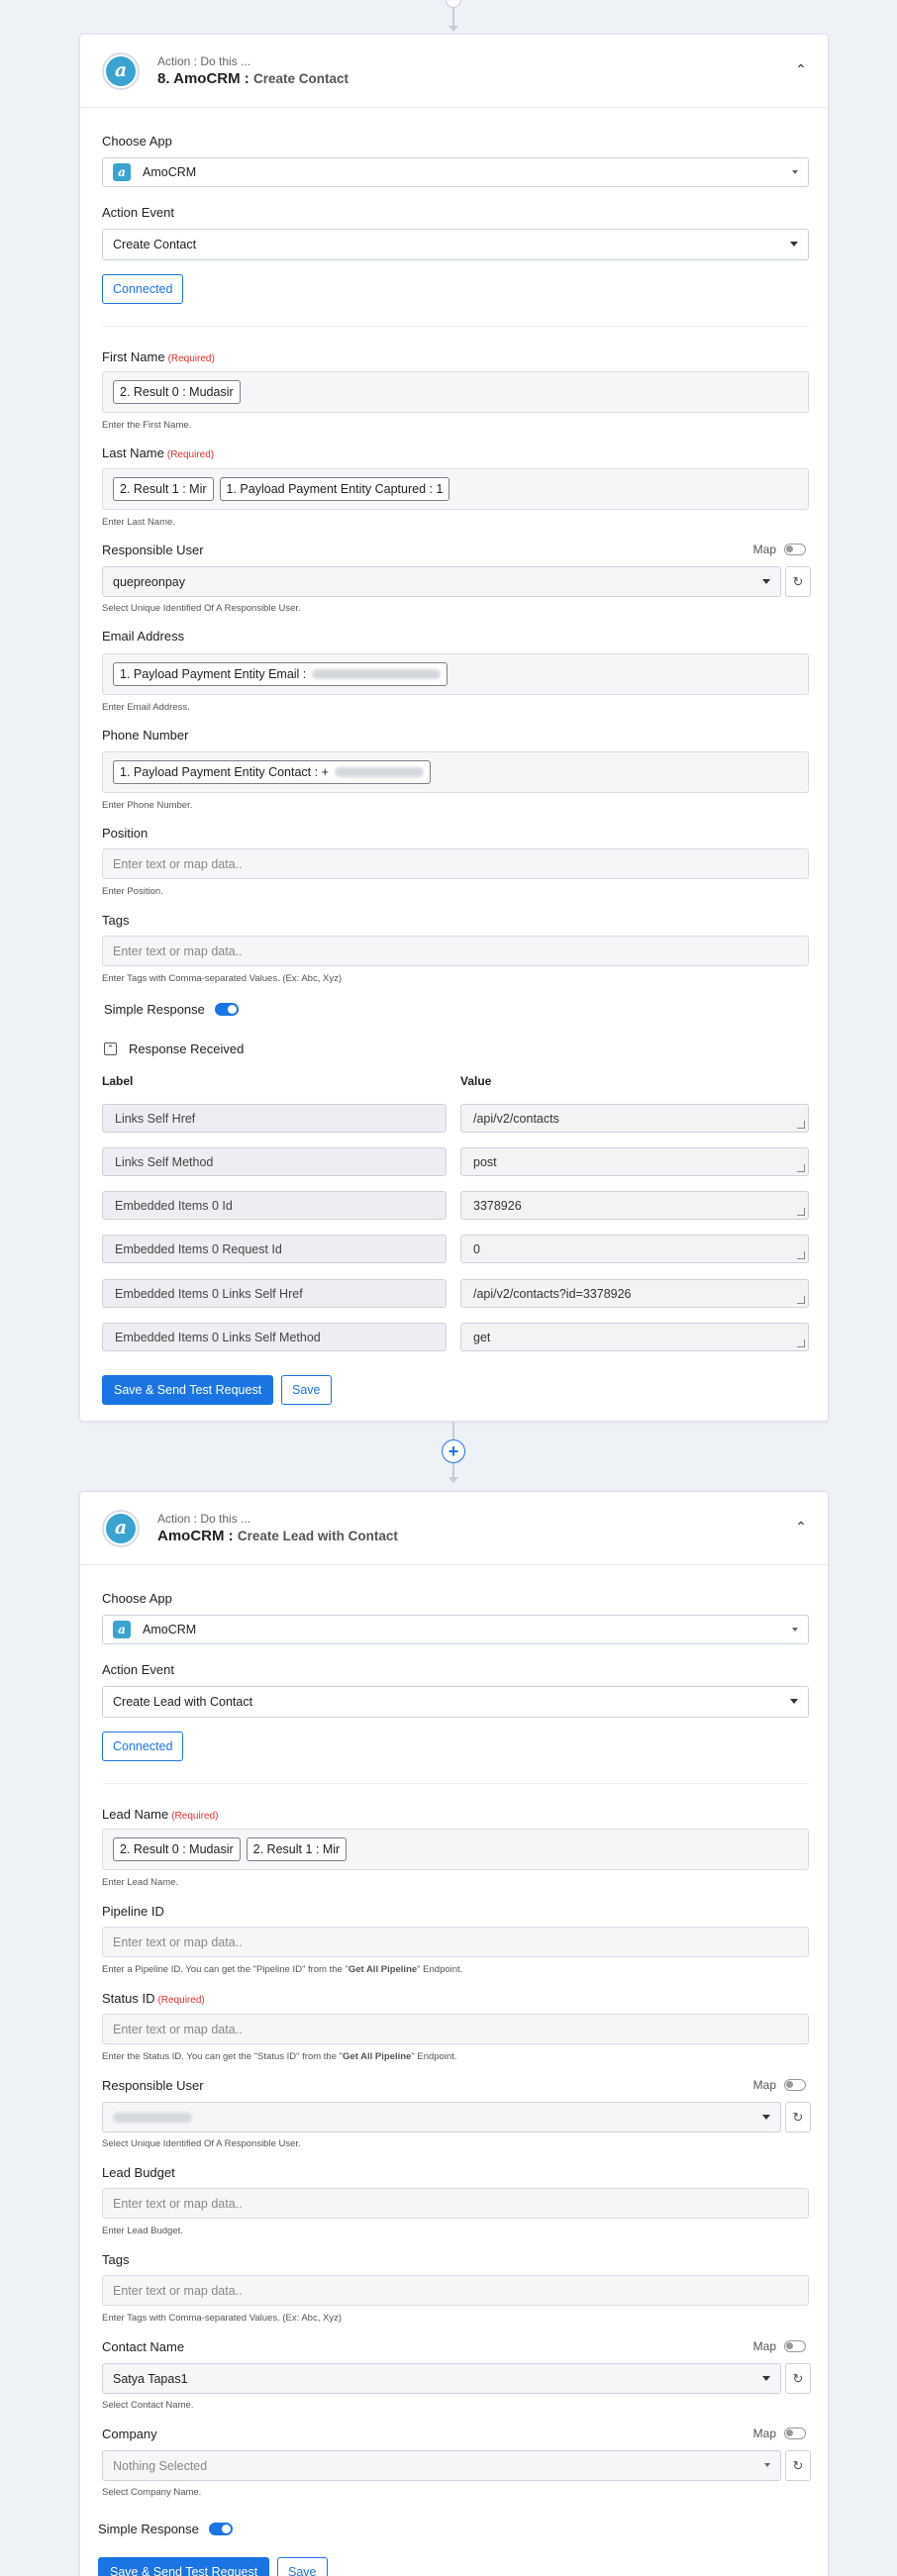 The width and height of the screenshot is (897, 2576). I want to click on action-event-select: Create Contact, so click(455, 245).